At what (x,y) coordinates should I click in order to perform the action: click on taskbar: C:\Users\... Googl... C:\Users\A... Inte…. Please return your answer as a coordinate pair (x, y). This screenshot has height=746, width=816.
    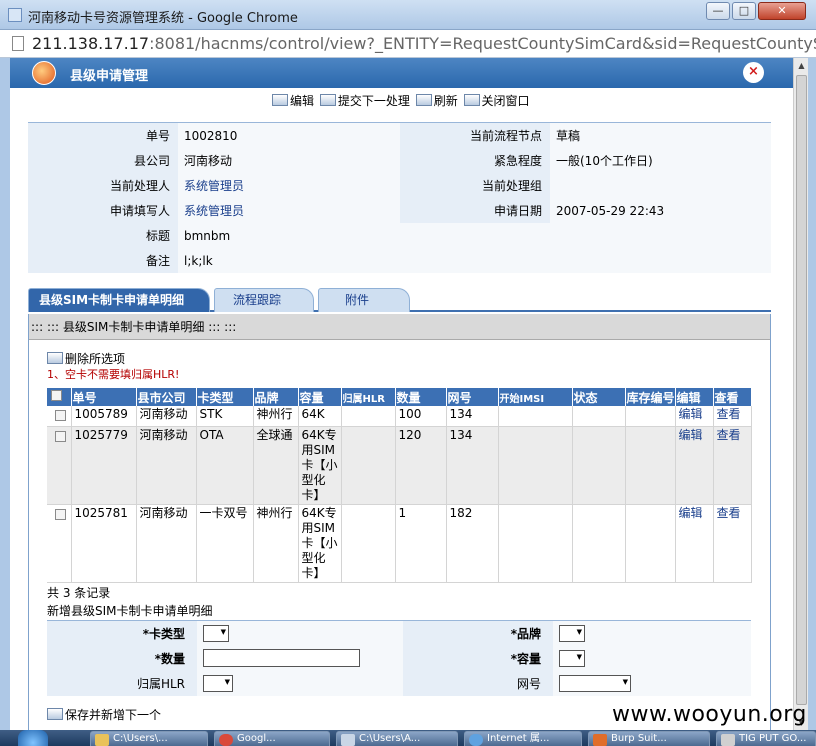
    Looking at the image, I should click on (408, 738).